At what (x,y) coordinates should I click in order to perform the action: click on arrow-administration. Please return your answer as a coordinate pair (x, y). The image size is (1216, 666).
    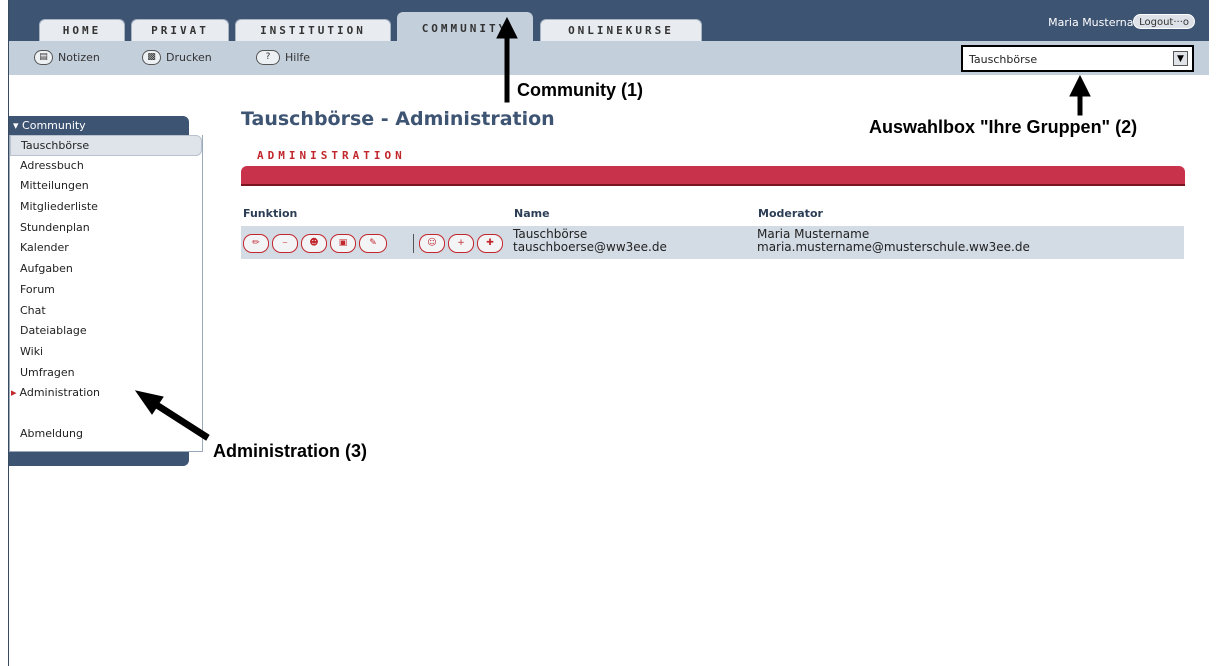
    Looking at the image, I should click on (172, 415).